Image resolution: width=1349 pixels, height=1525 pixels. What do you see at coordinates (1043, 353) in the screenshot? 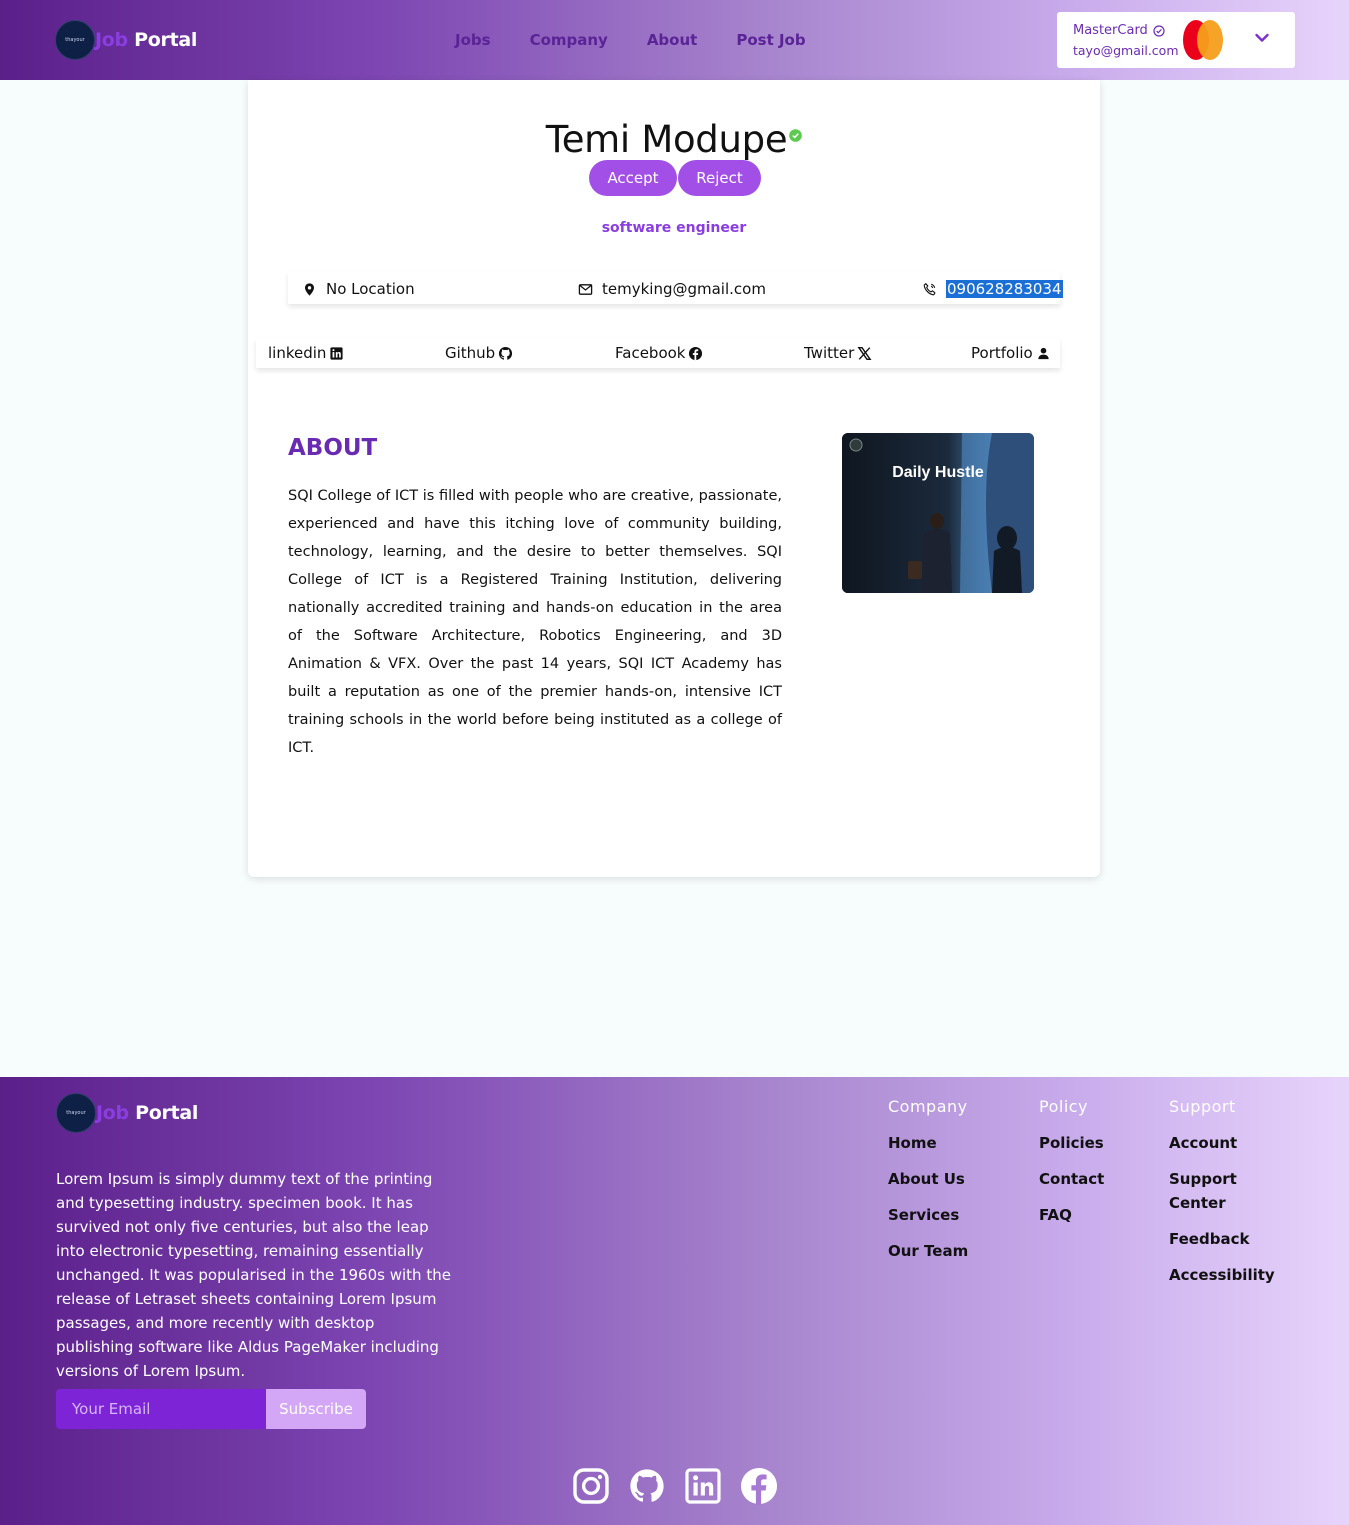
I see `user-icon` at bounding box center [1043, 353].